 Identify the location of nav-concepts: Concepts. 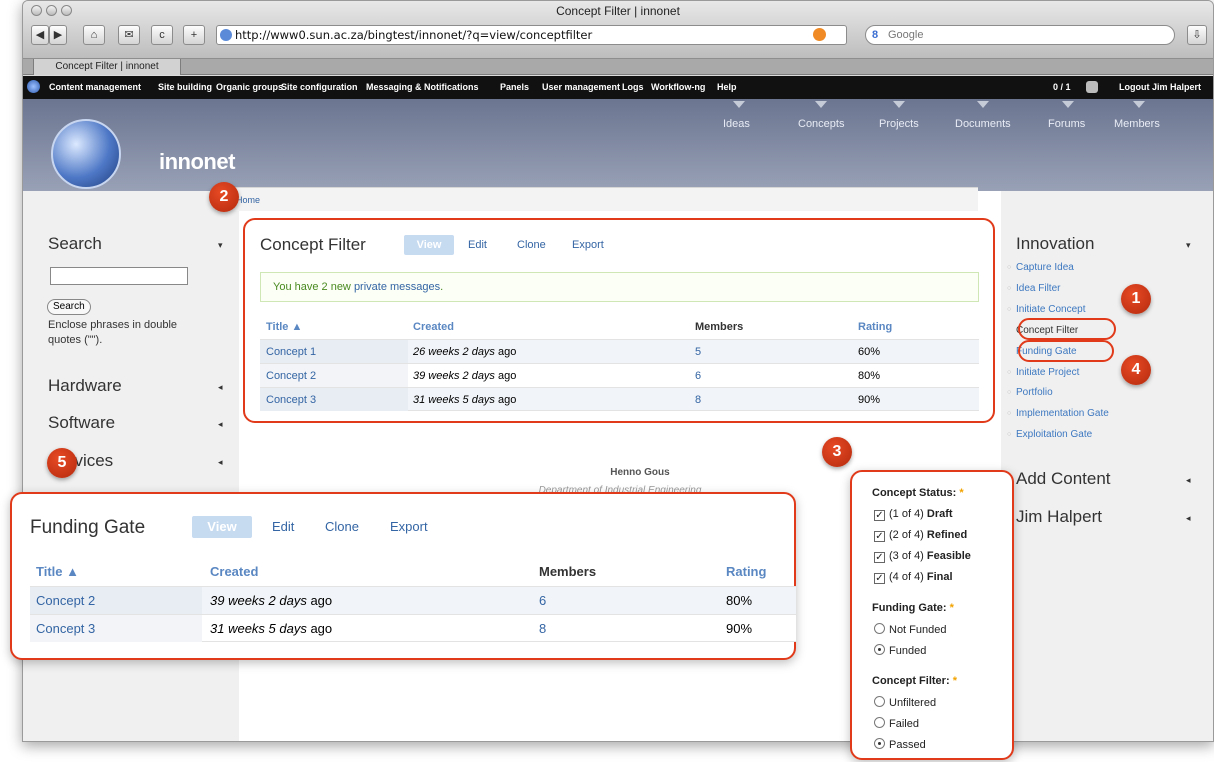
(821, 124).